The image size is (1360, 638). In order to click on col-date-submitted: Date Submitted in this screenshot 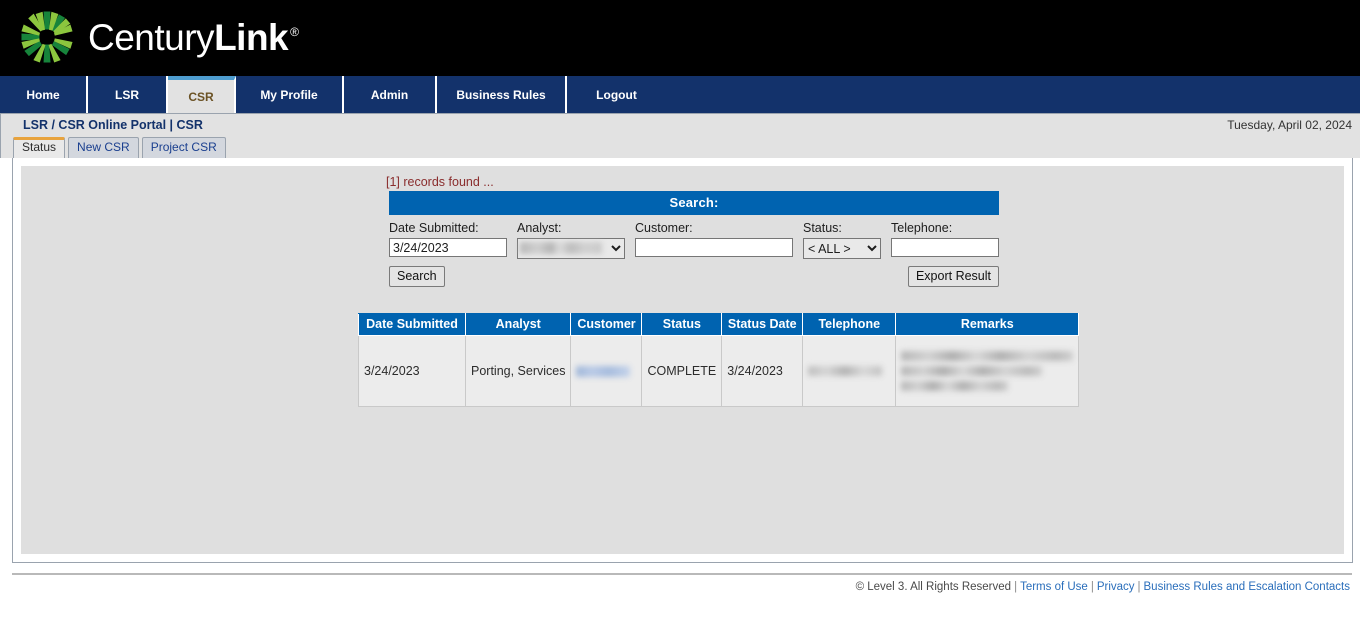, I will do `click(412, 324)`.